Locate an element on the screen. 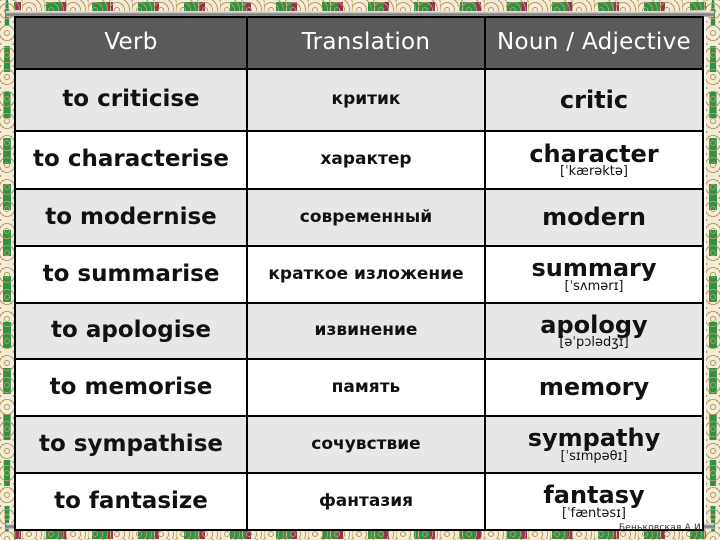 The height and width of the screenshot is (540, 720). verb-text: to summarise is located at coordinates (131, 273).